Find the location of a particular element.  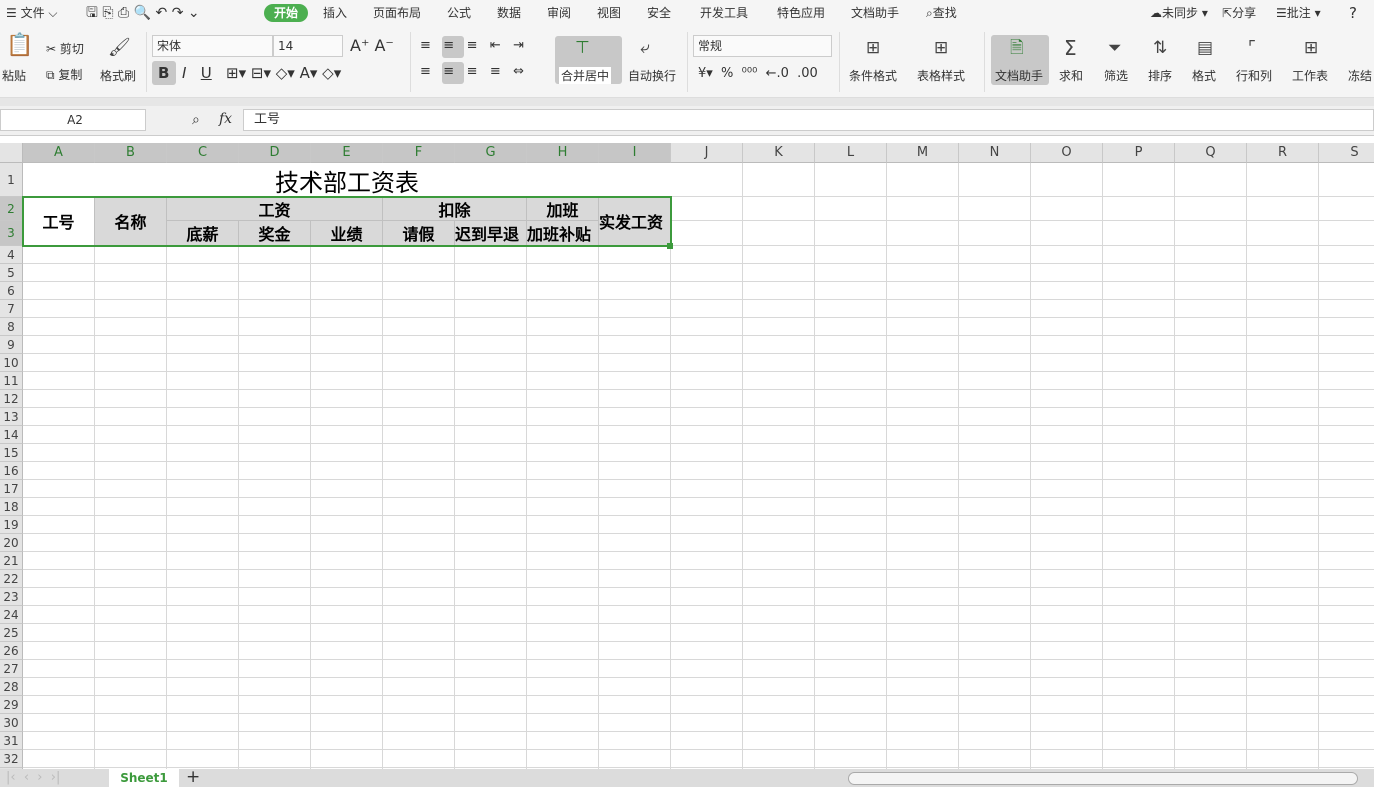

column-header-o: O is located at coordinates (1067, 153).